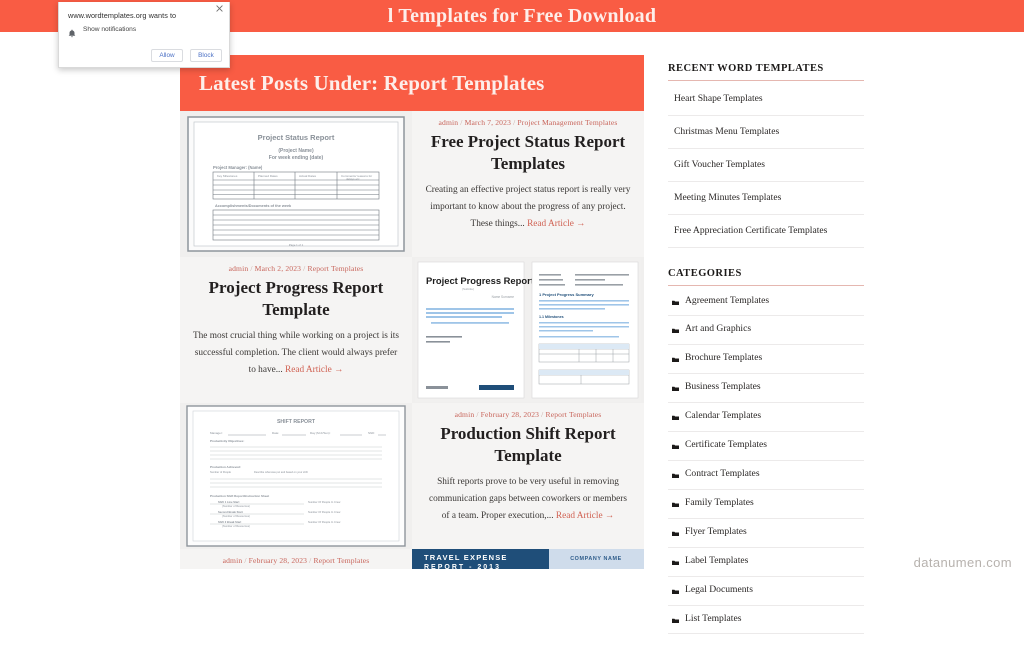 The height and width of the screenshot is (654, 1024). I want to click on category-item-label: Contract Templates, so click(722, 474).